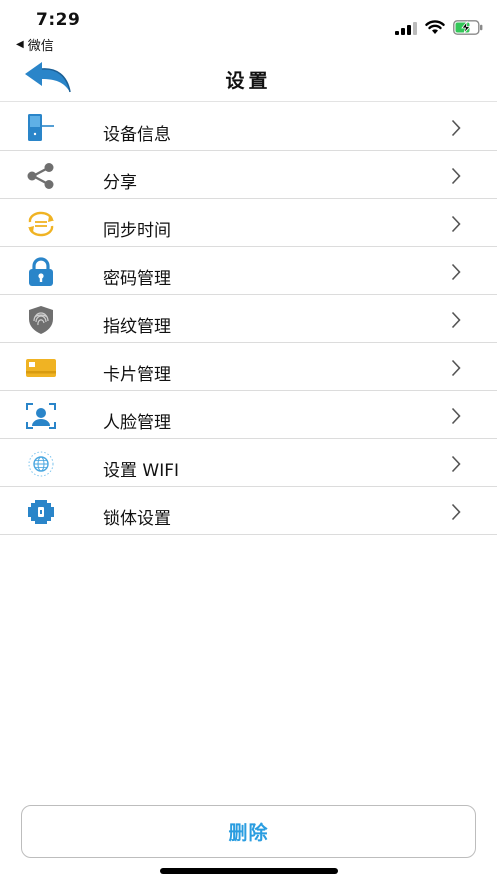 This screenshot has width=497, height=883. What do you see at coordinates (58, 20) in the screenshot?
I see `status-time: 7:29` at bounding box center [58, 20].